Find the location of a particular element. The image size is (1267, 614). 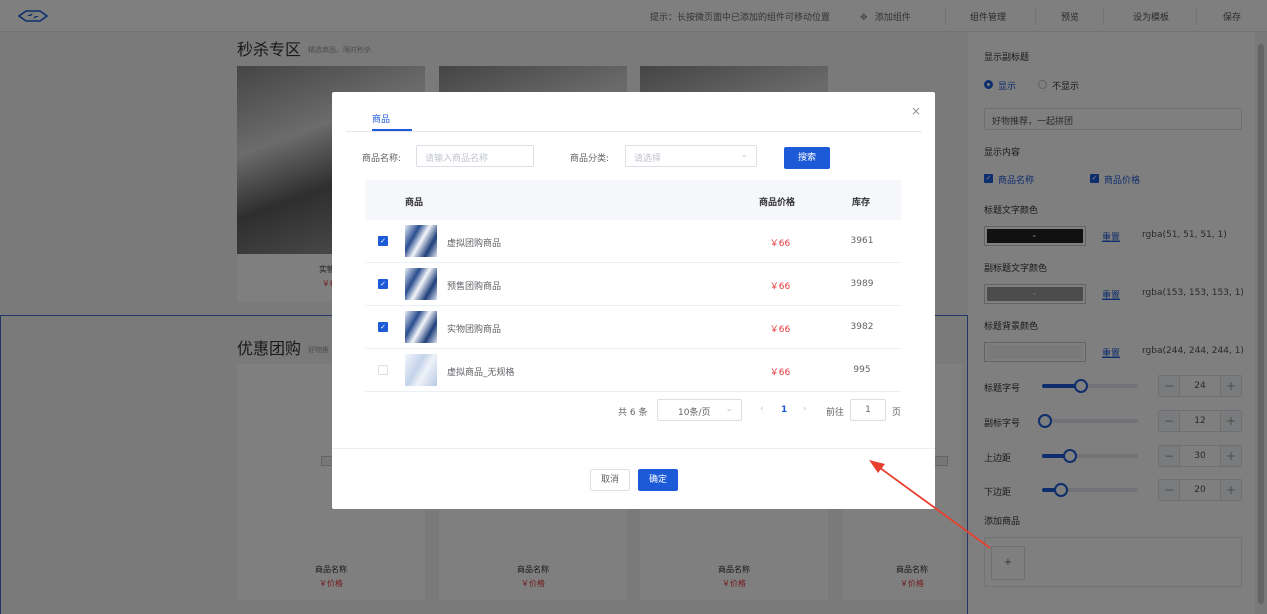

page-size-select: 10条/页 ⌄ is located at coordinates (699, 410).